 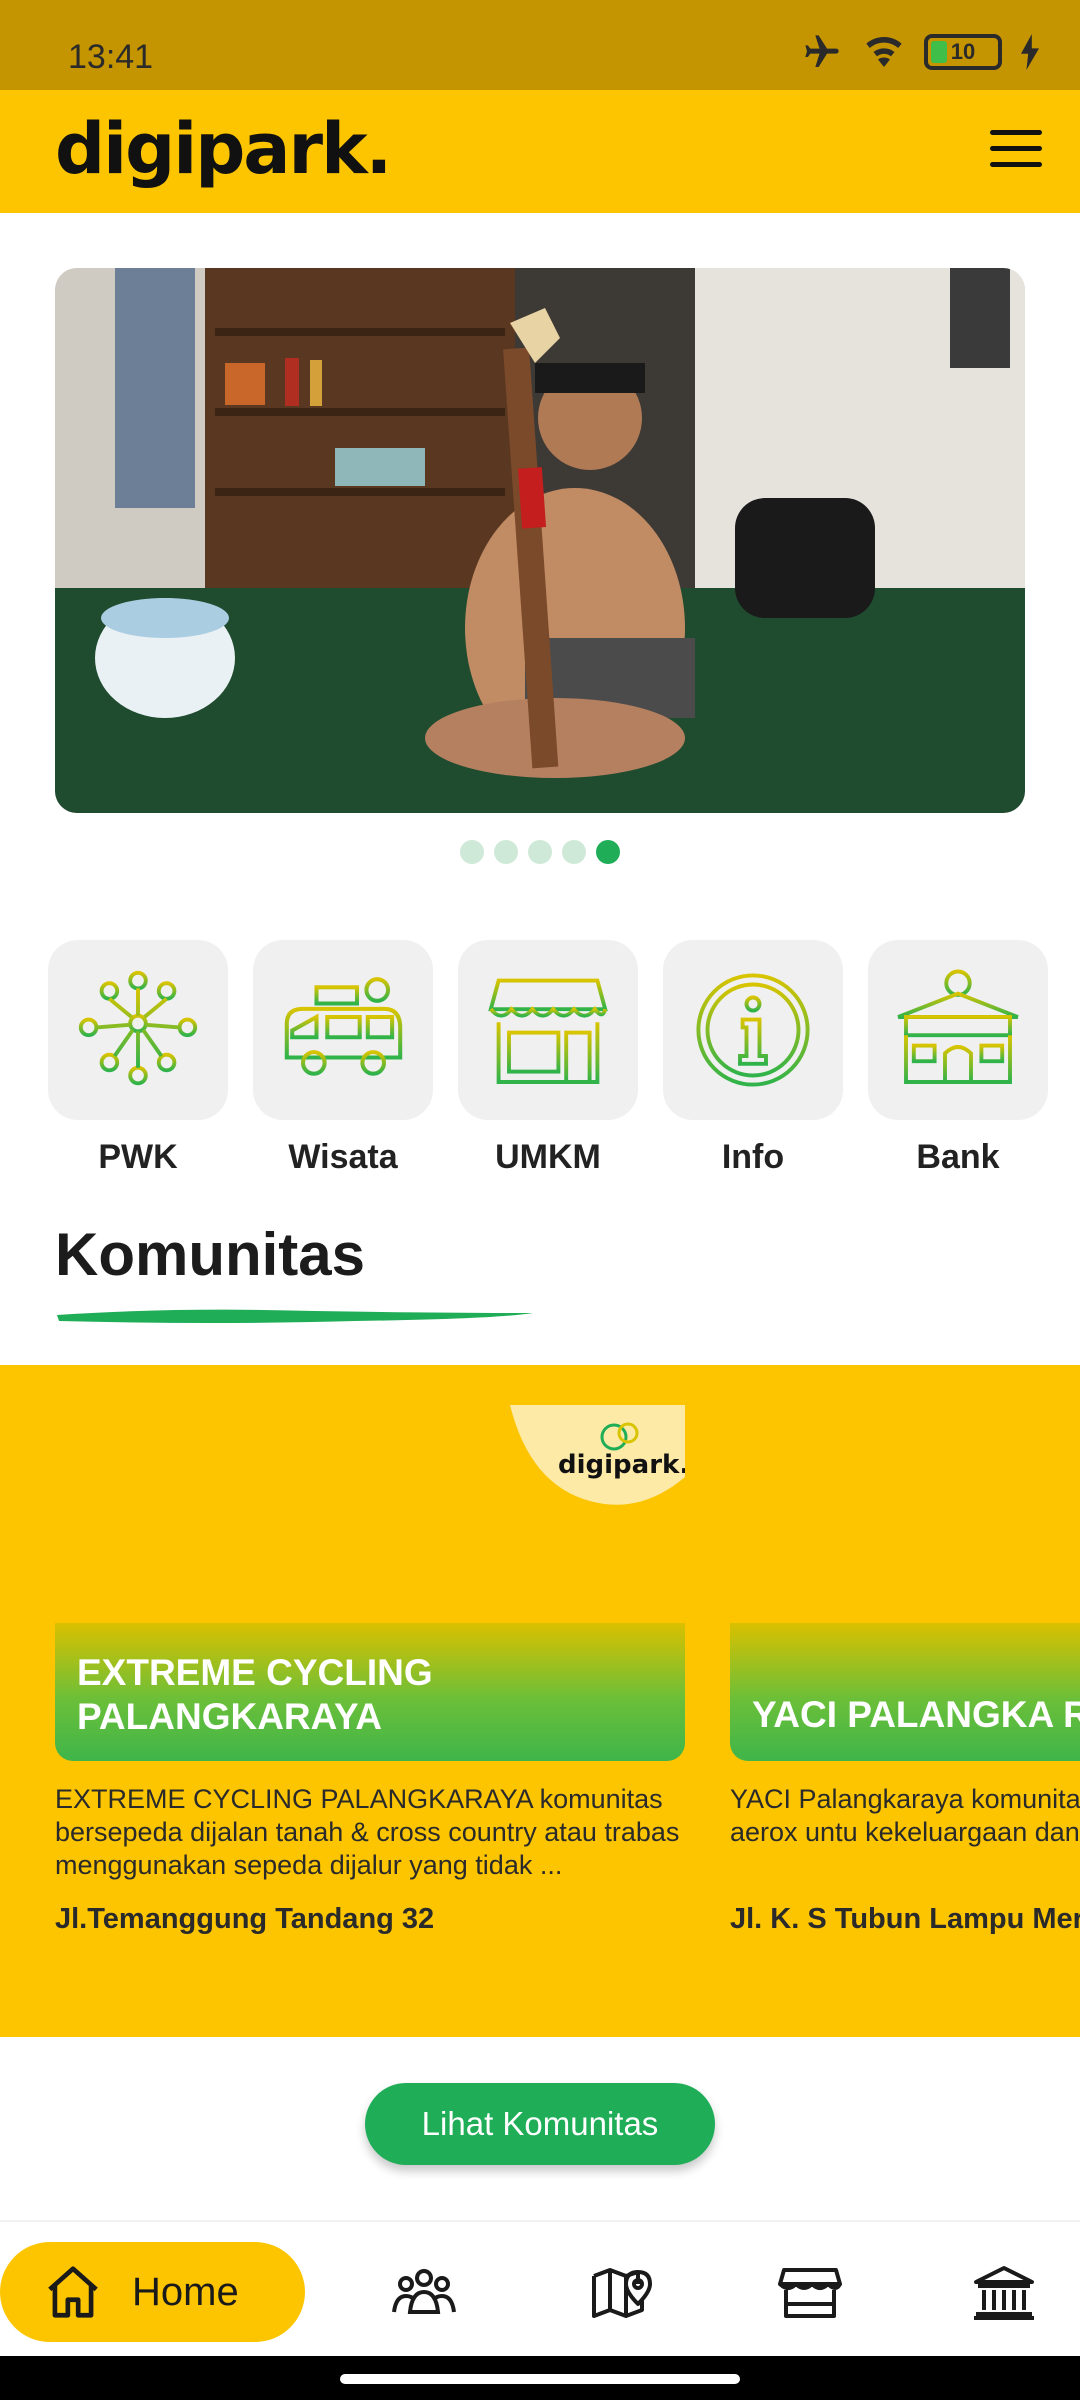 I want to click on category-info: Info, so click(x=753, y=1058).